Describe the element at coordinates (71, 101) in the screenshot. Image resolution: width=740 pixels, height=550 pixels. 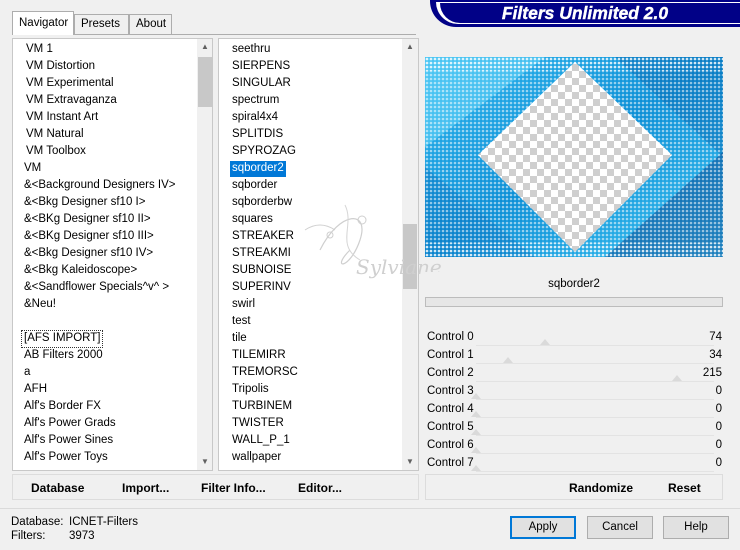
I see `category-item: VM Extravaganza` at that location.